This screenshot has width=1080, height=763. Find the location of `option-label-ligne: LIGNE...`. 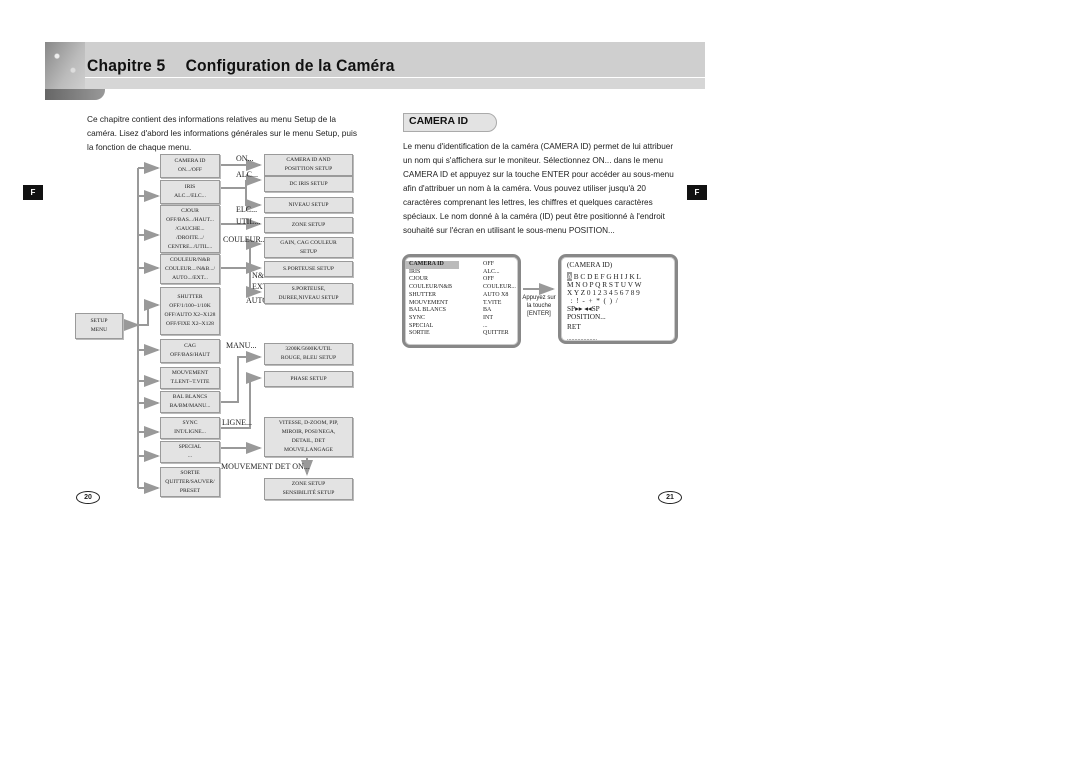

option-label-ligne: LIGNE... is located at coordinates (237, 422).